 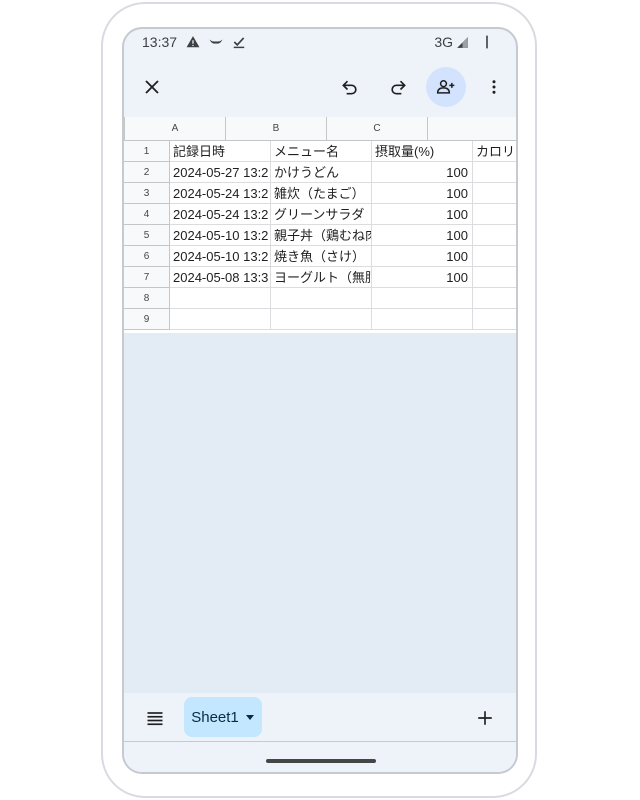 I want to click on table-row: 8, so click(x=320, y=298).